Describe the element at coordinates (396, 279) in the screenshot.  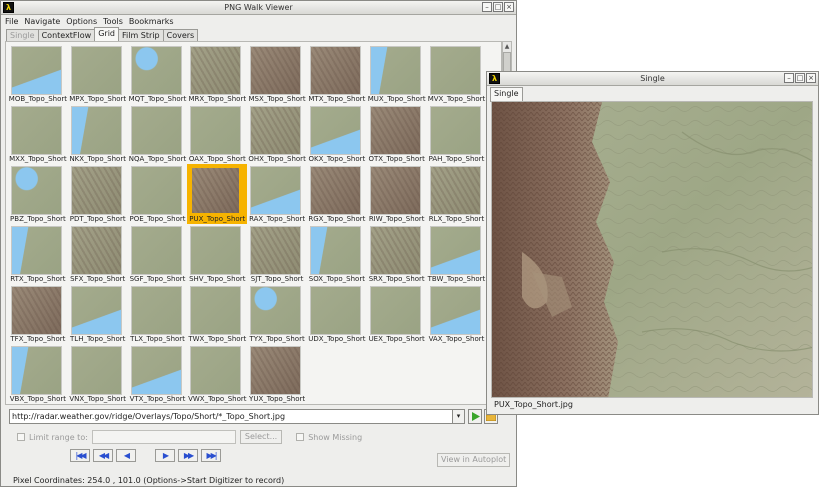
I see `thumbnail-label: SRX_Topo_Short` at that location.